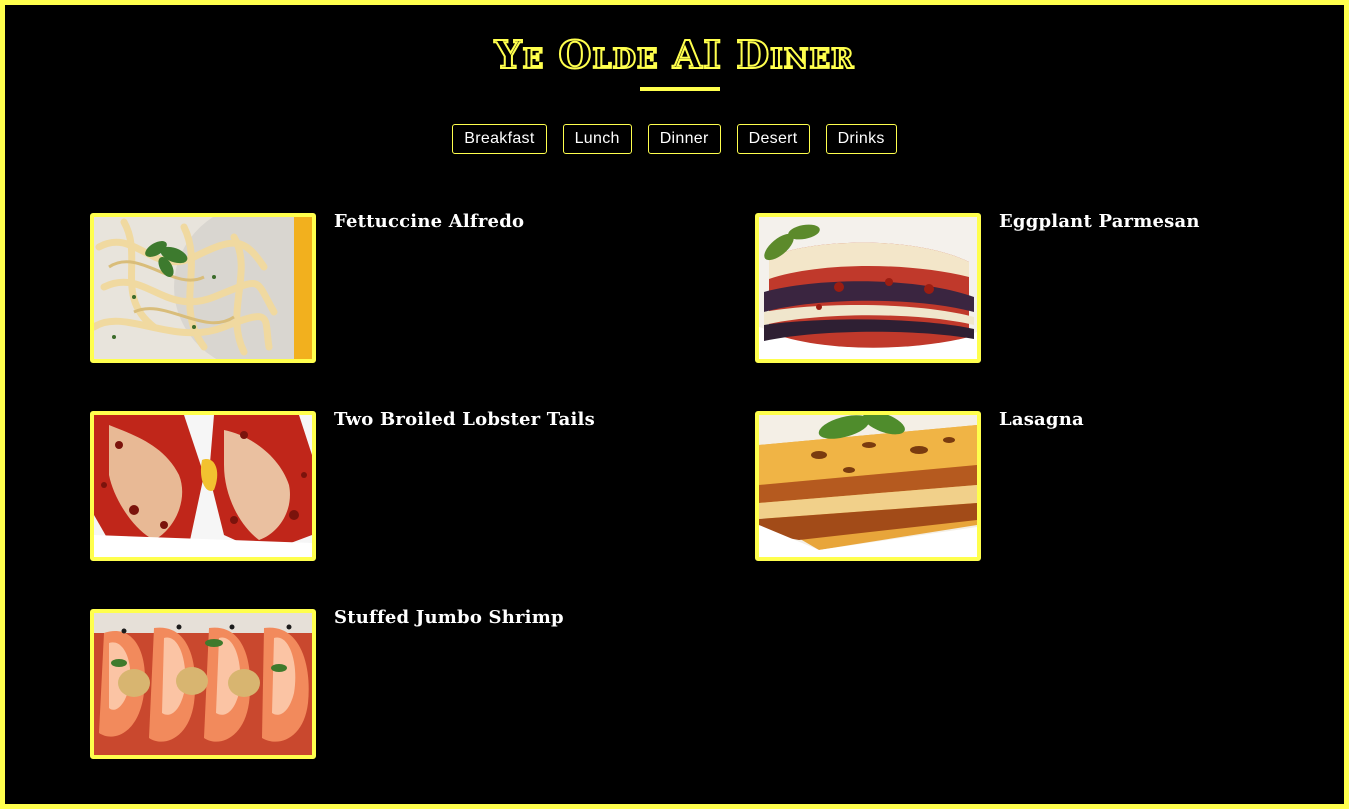 The height and width of the screenshot is (809, 1349). I want to click on menu-item-name: Two Broiled Lobster Tails, so click(464, 419).